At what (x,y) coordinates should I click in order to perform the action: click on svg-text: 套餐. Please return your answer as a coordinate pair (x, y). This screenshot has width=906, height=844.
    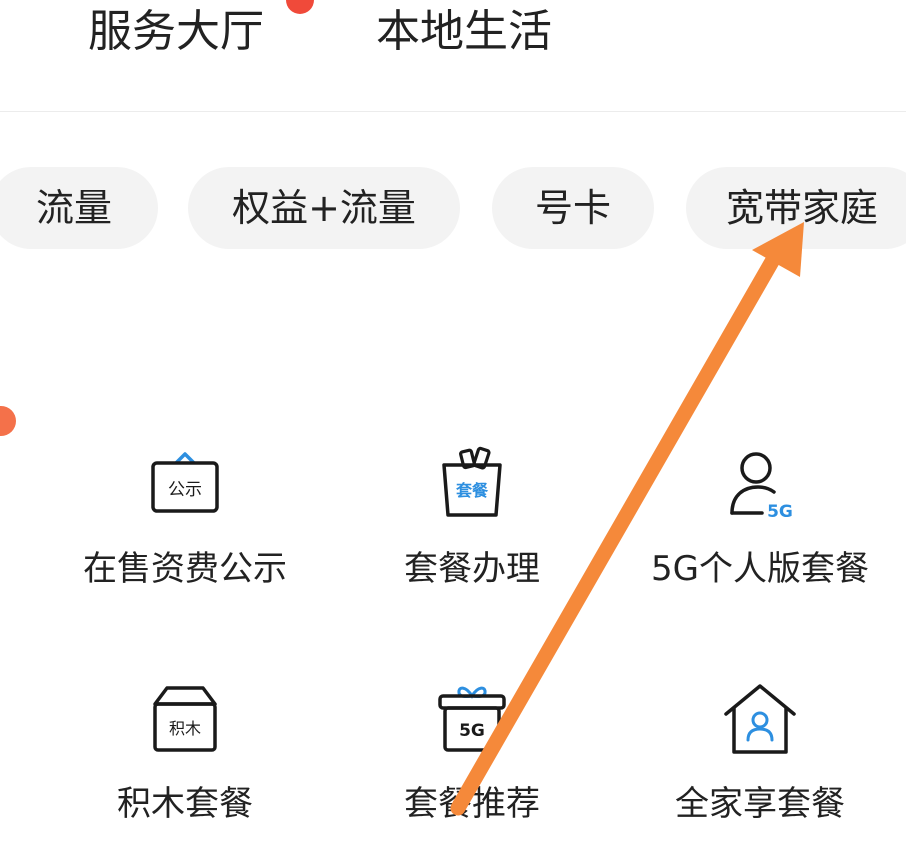
    Looking at the image, I should click on (472, 490).